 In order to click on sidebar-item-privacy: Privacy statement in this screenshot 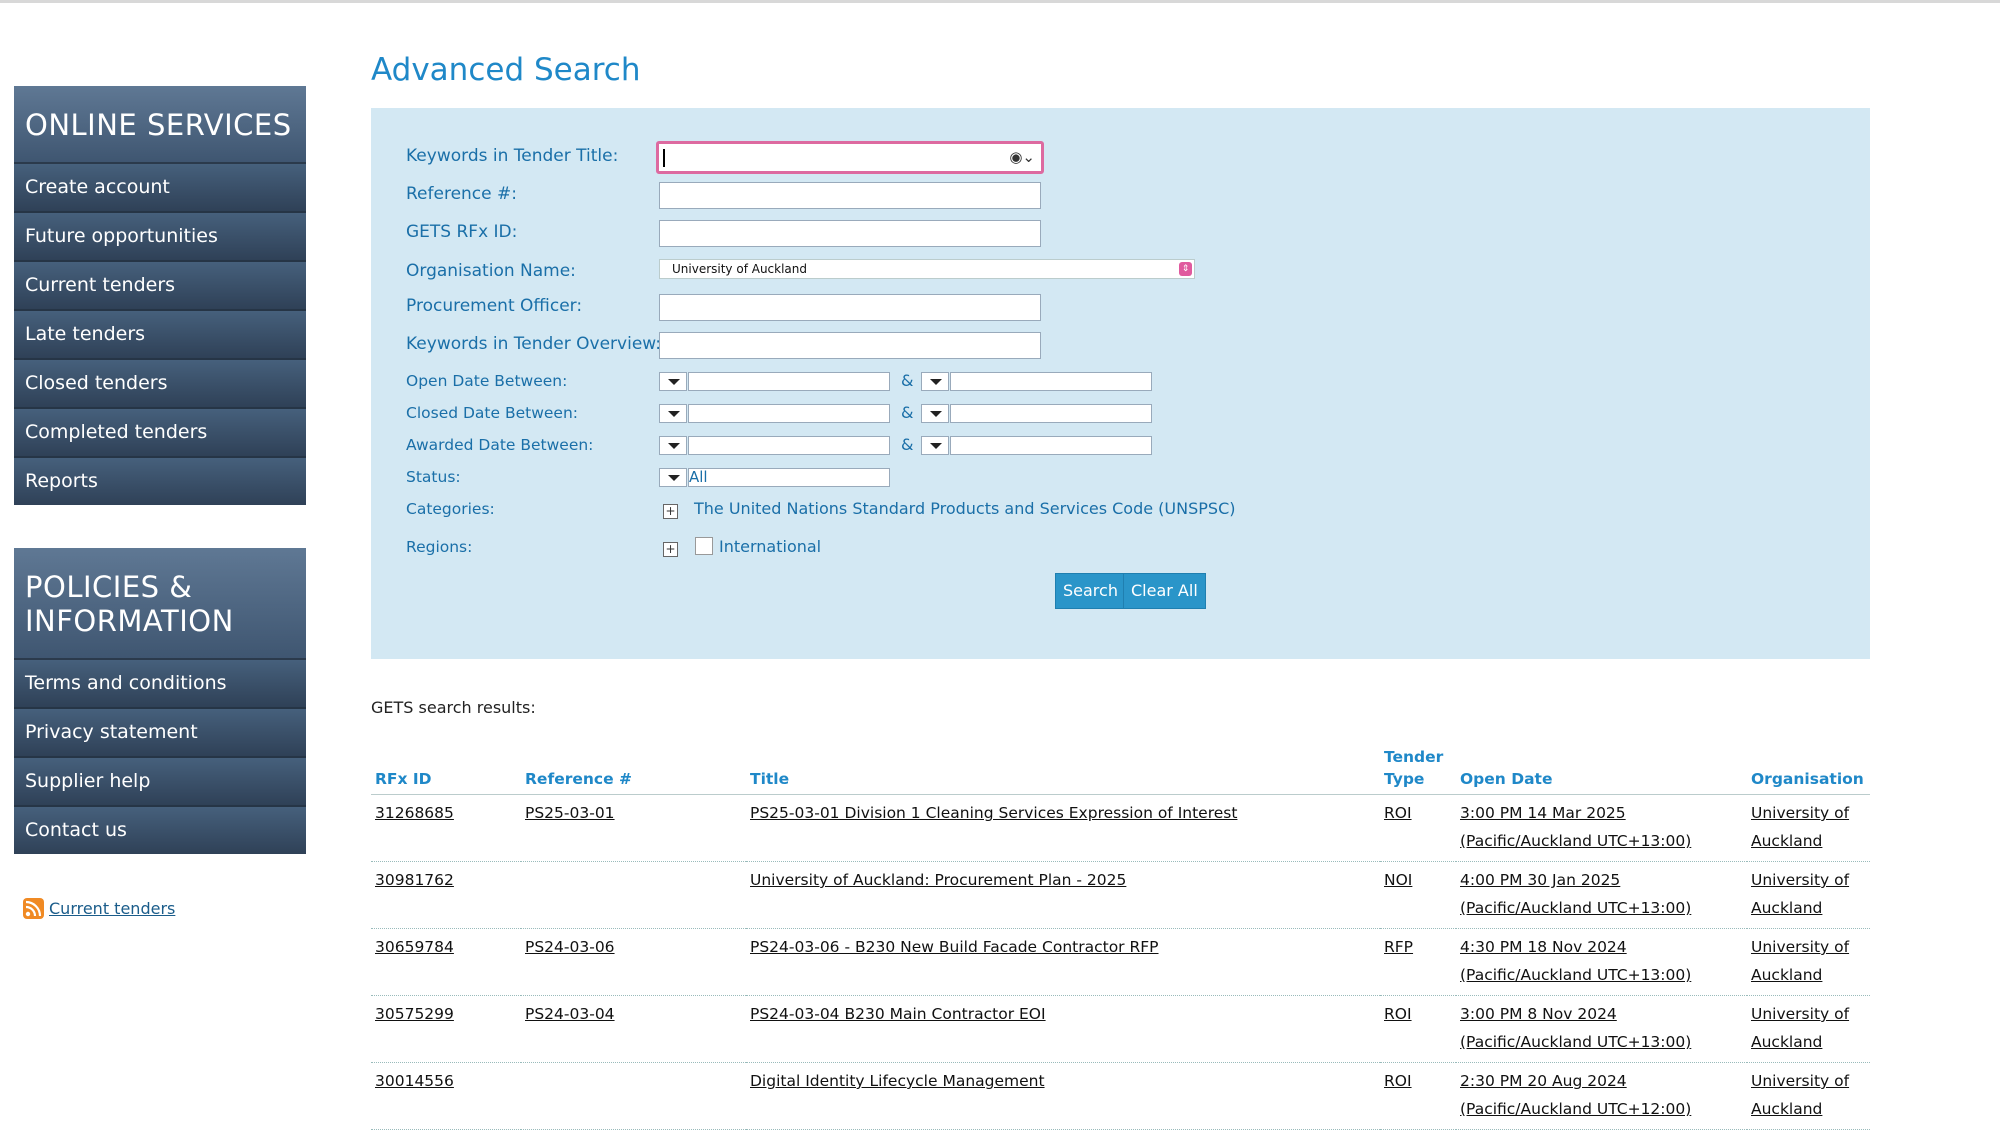, I will do `click(160, 733)`.